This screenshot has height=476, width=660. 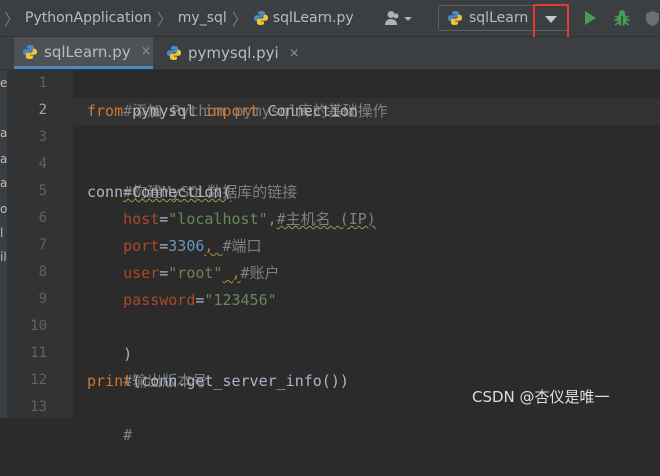 I want to click on parameter-name: host, so click(x=141, y=219).